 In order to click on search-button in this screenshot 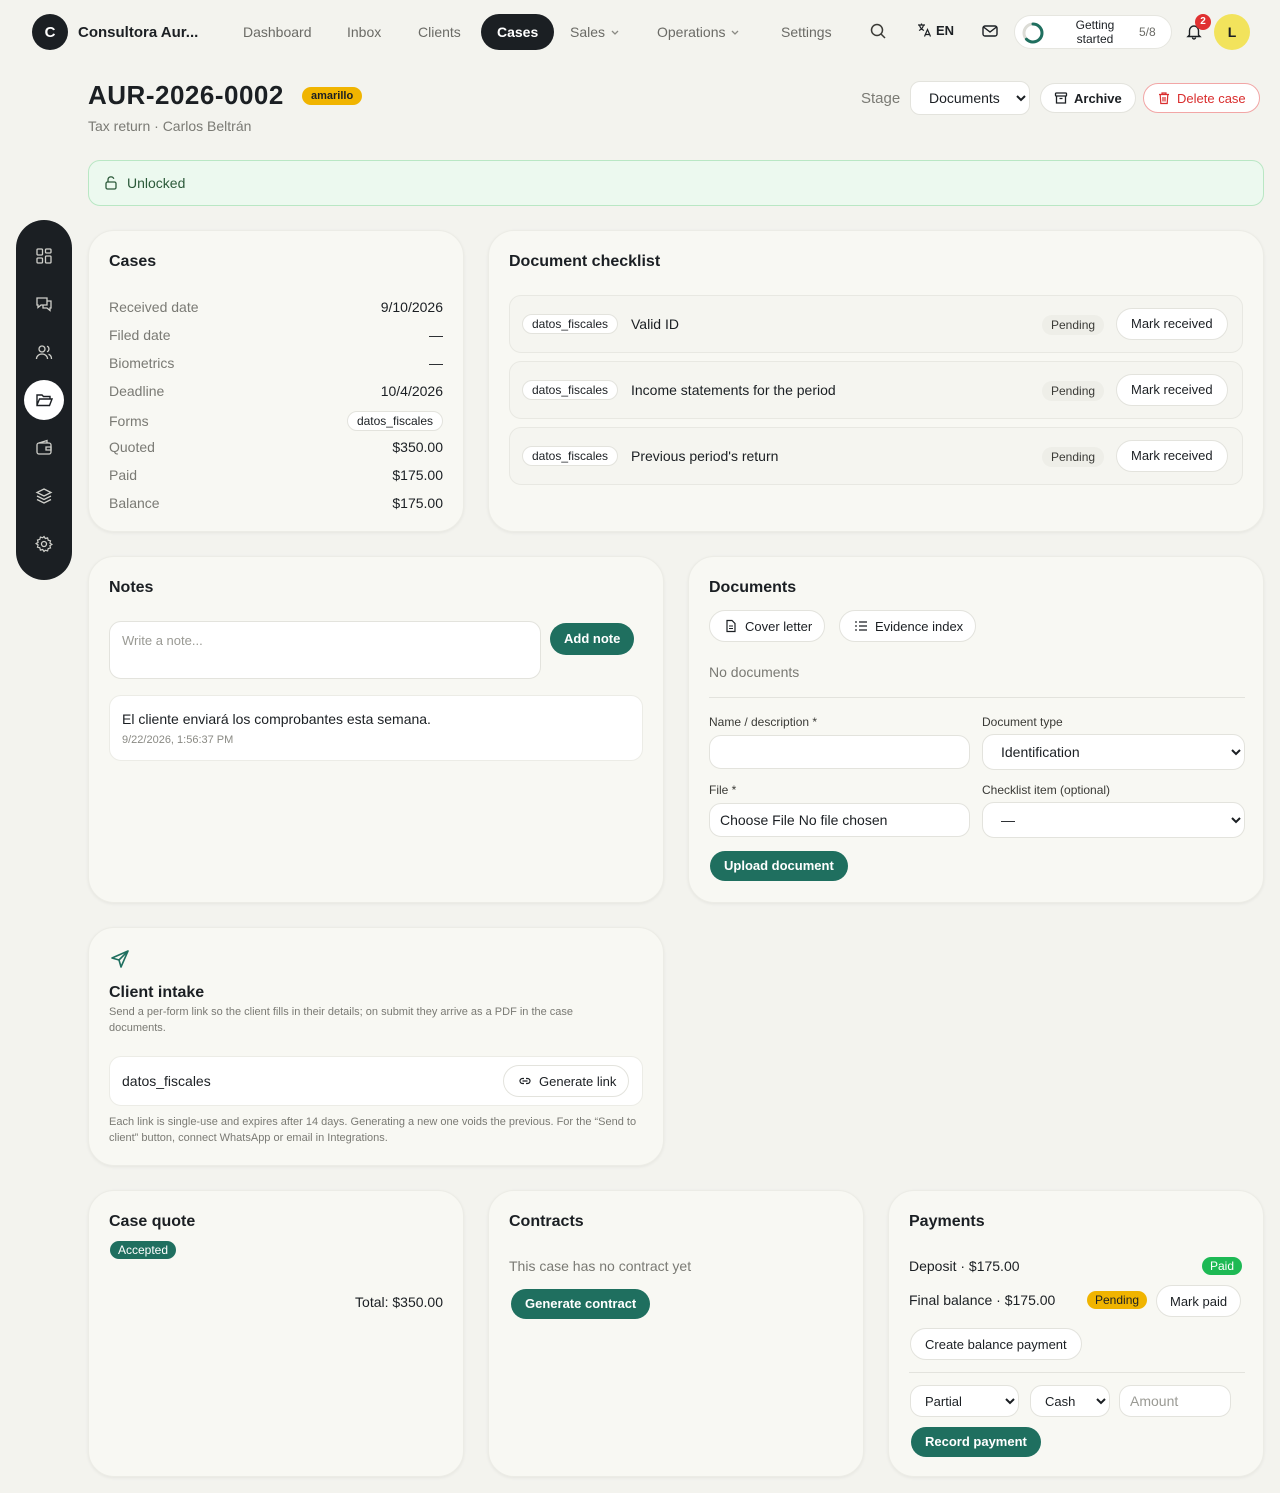, I will do `click(878, 31)`.